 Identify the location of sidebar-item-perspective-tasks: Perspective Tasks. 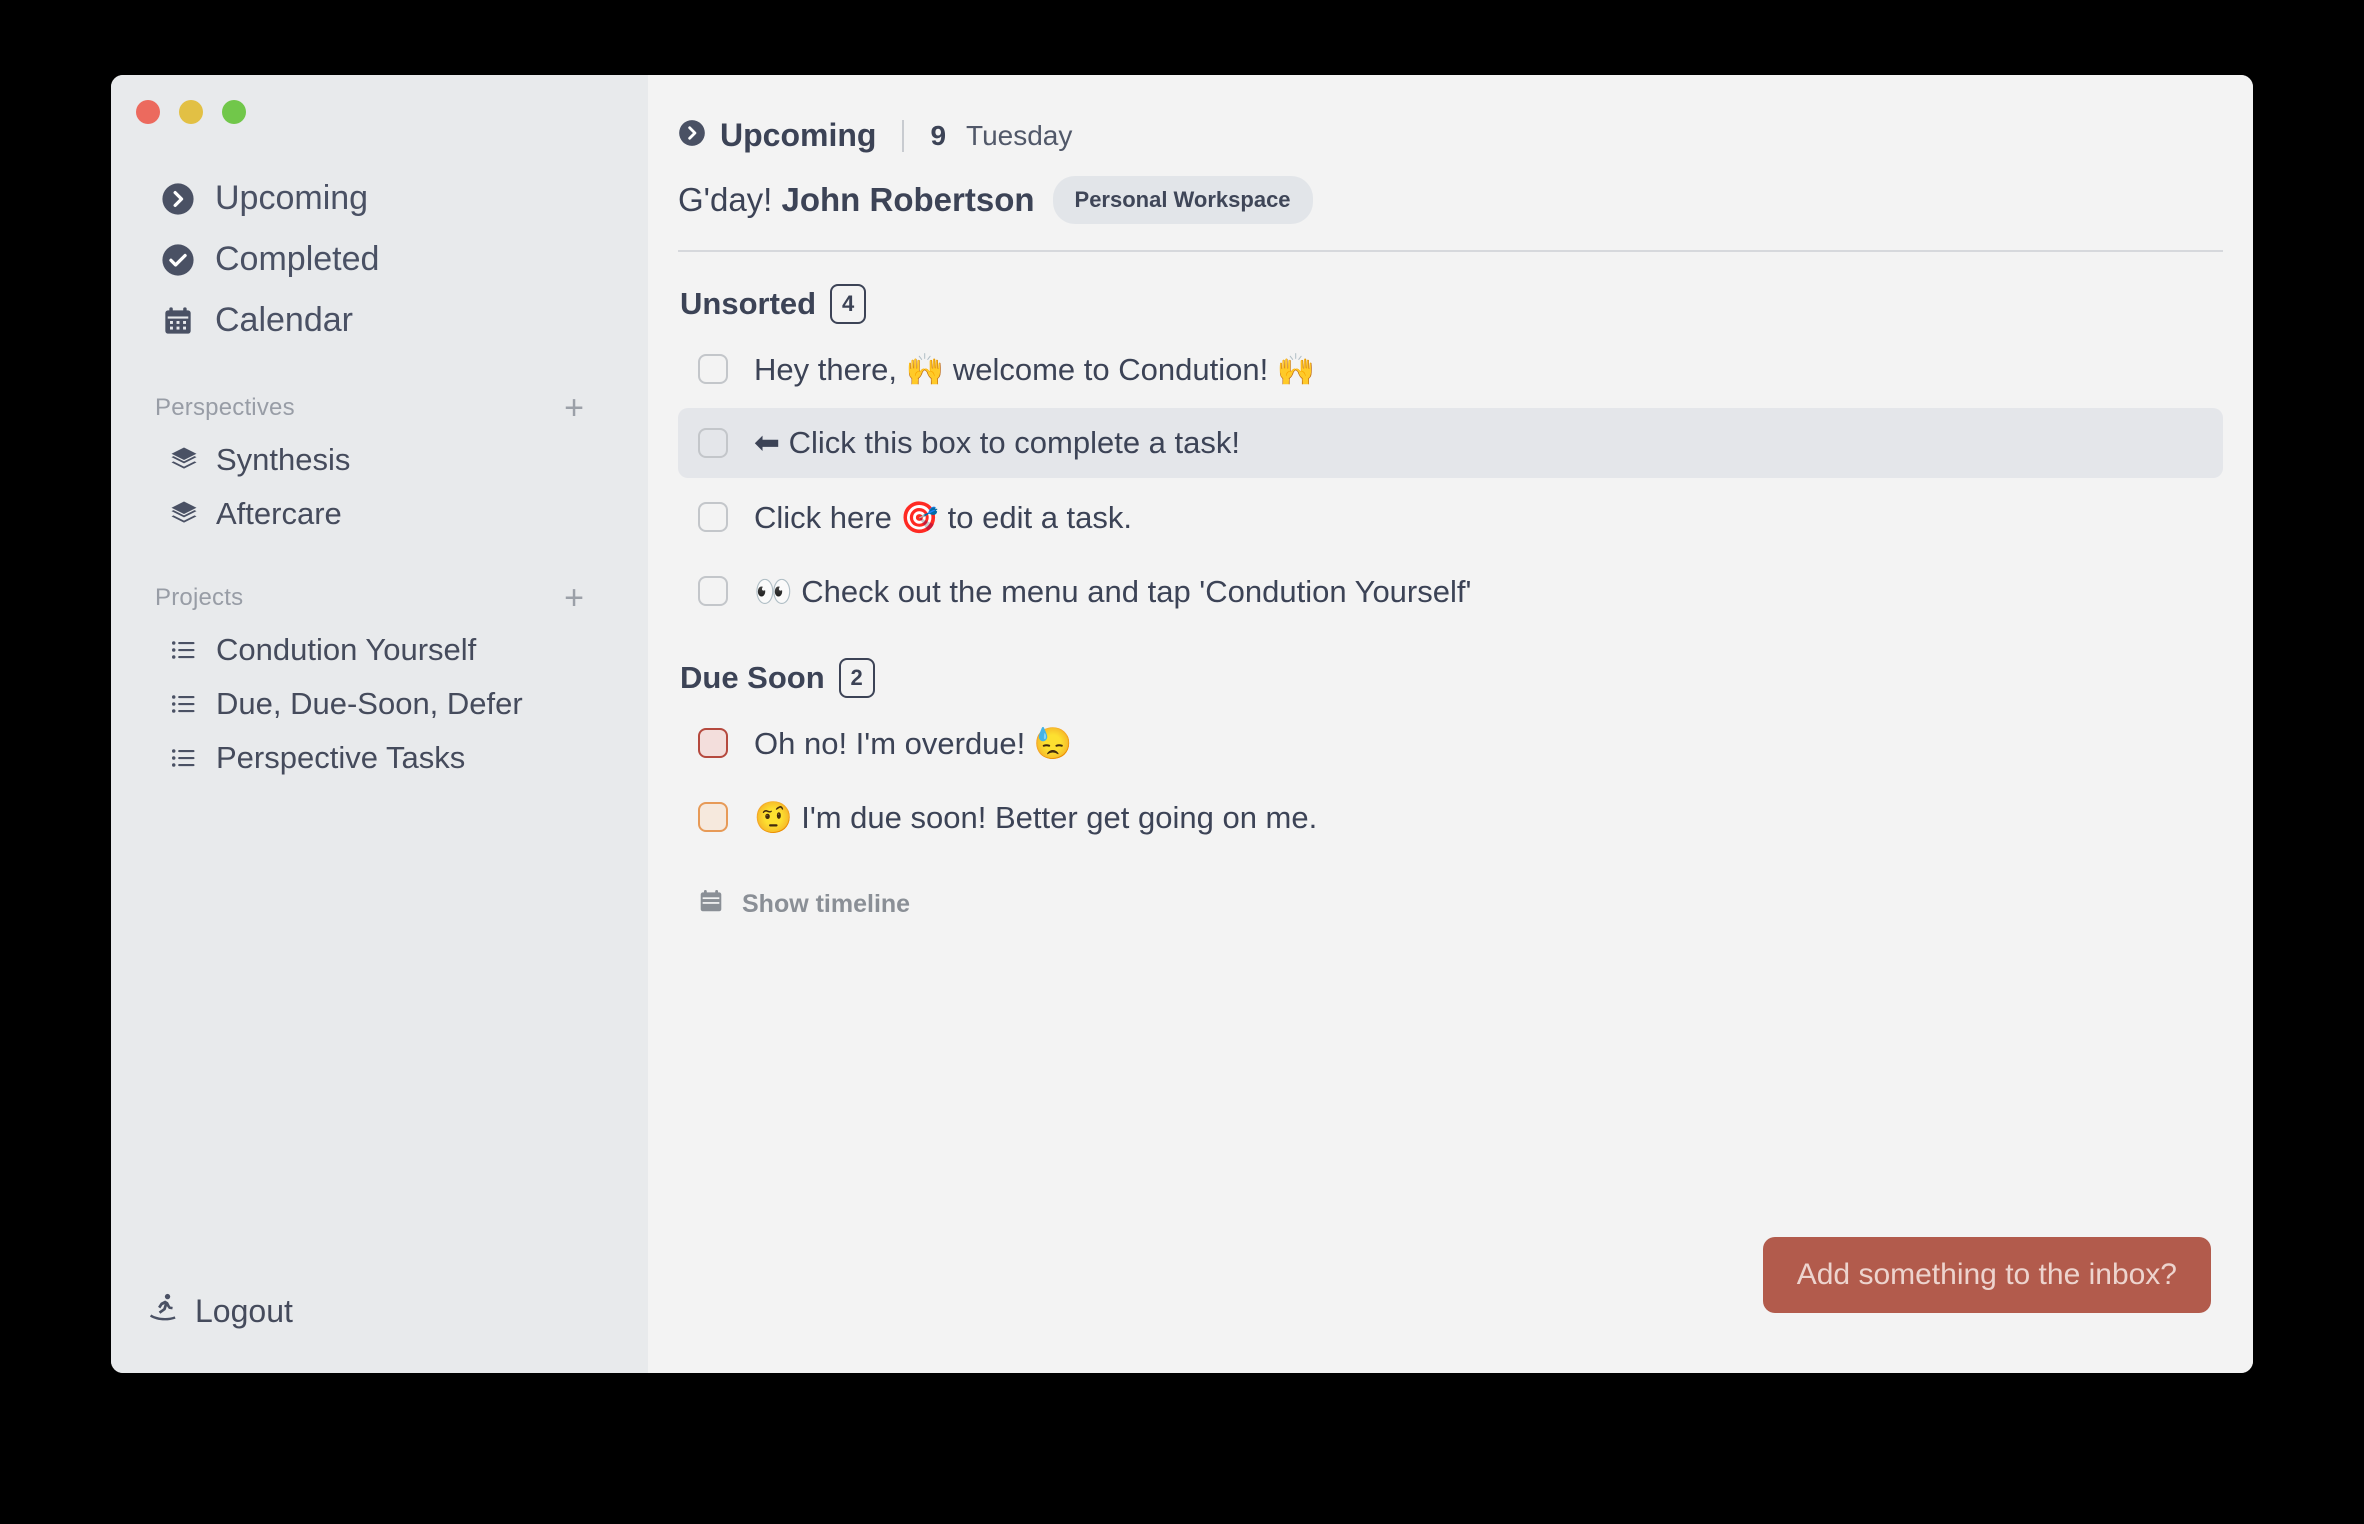
(379, 758).